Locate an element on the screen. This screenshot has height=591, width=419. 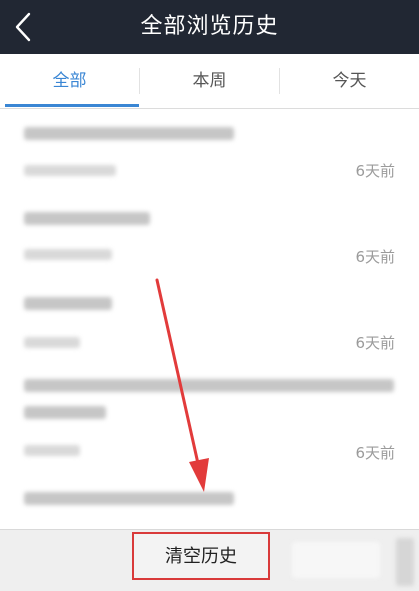
tab-this-week: 本周 is located at coordinates (209, 81).